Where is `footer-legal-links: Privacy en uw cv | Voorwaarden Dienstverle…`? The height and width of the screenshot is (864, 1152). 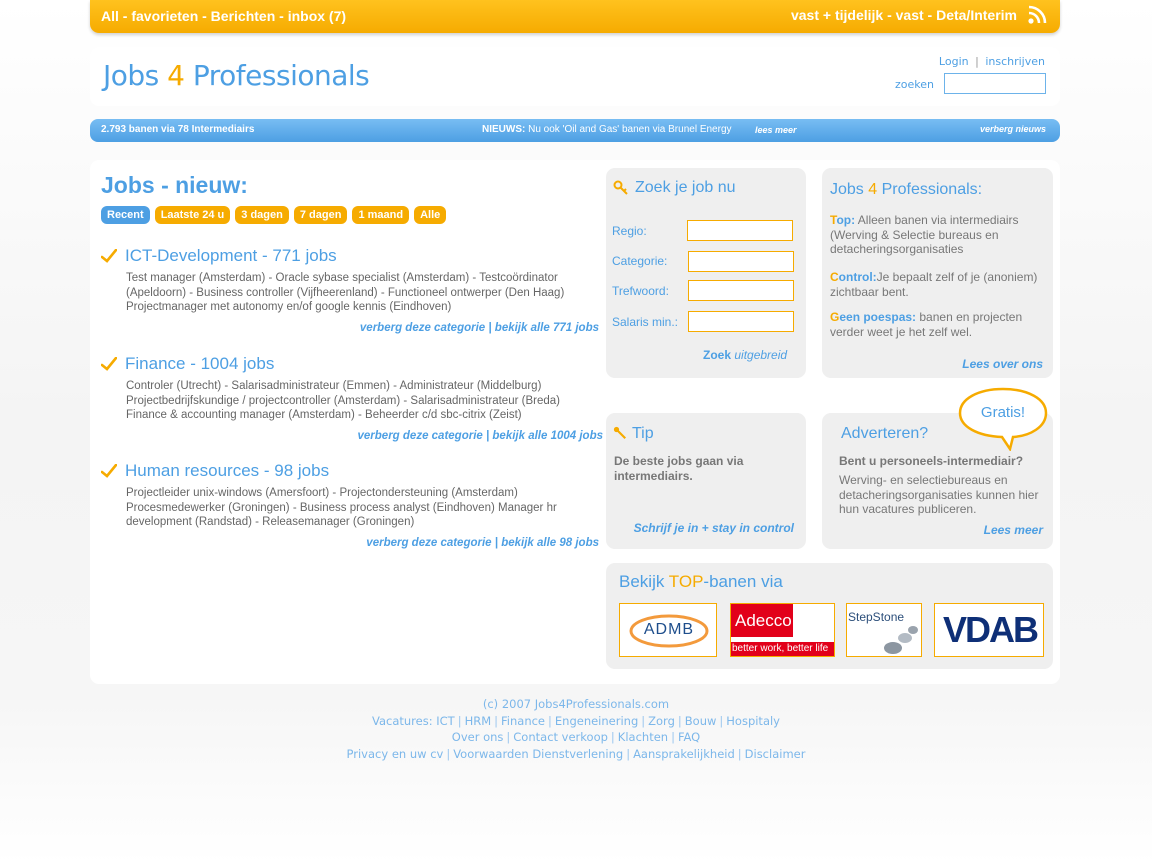
footer-legal-links: Privacy en uw cv | Voorwaarden Dienstverle… is located at coordinates (576, 754).